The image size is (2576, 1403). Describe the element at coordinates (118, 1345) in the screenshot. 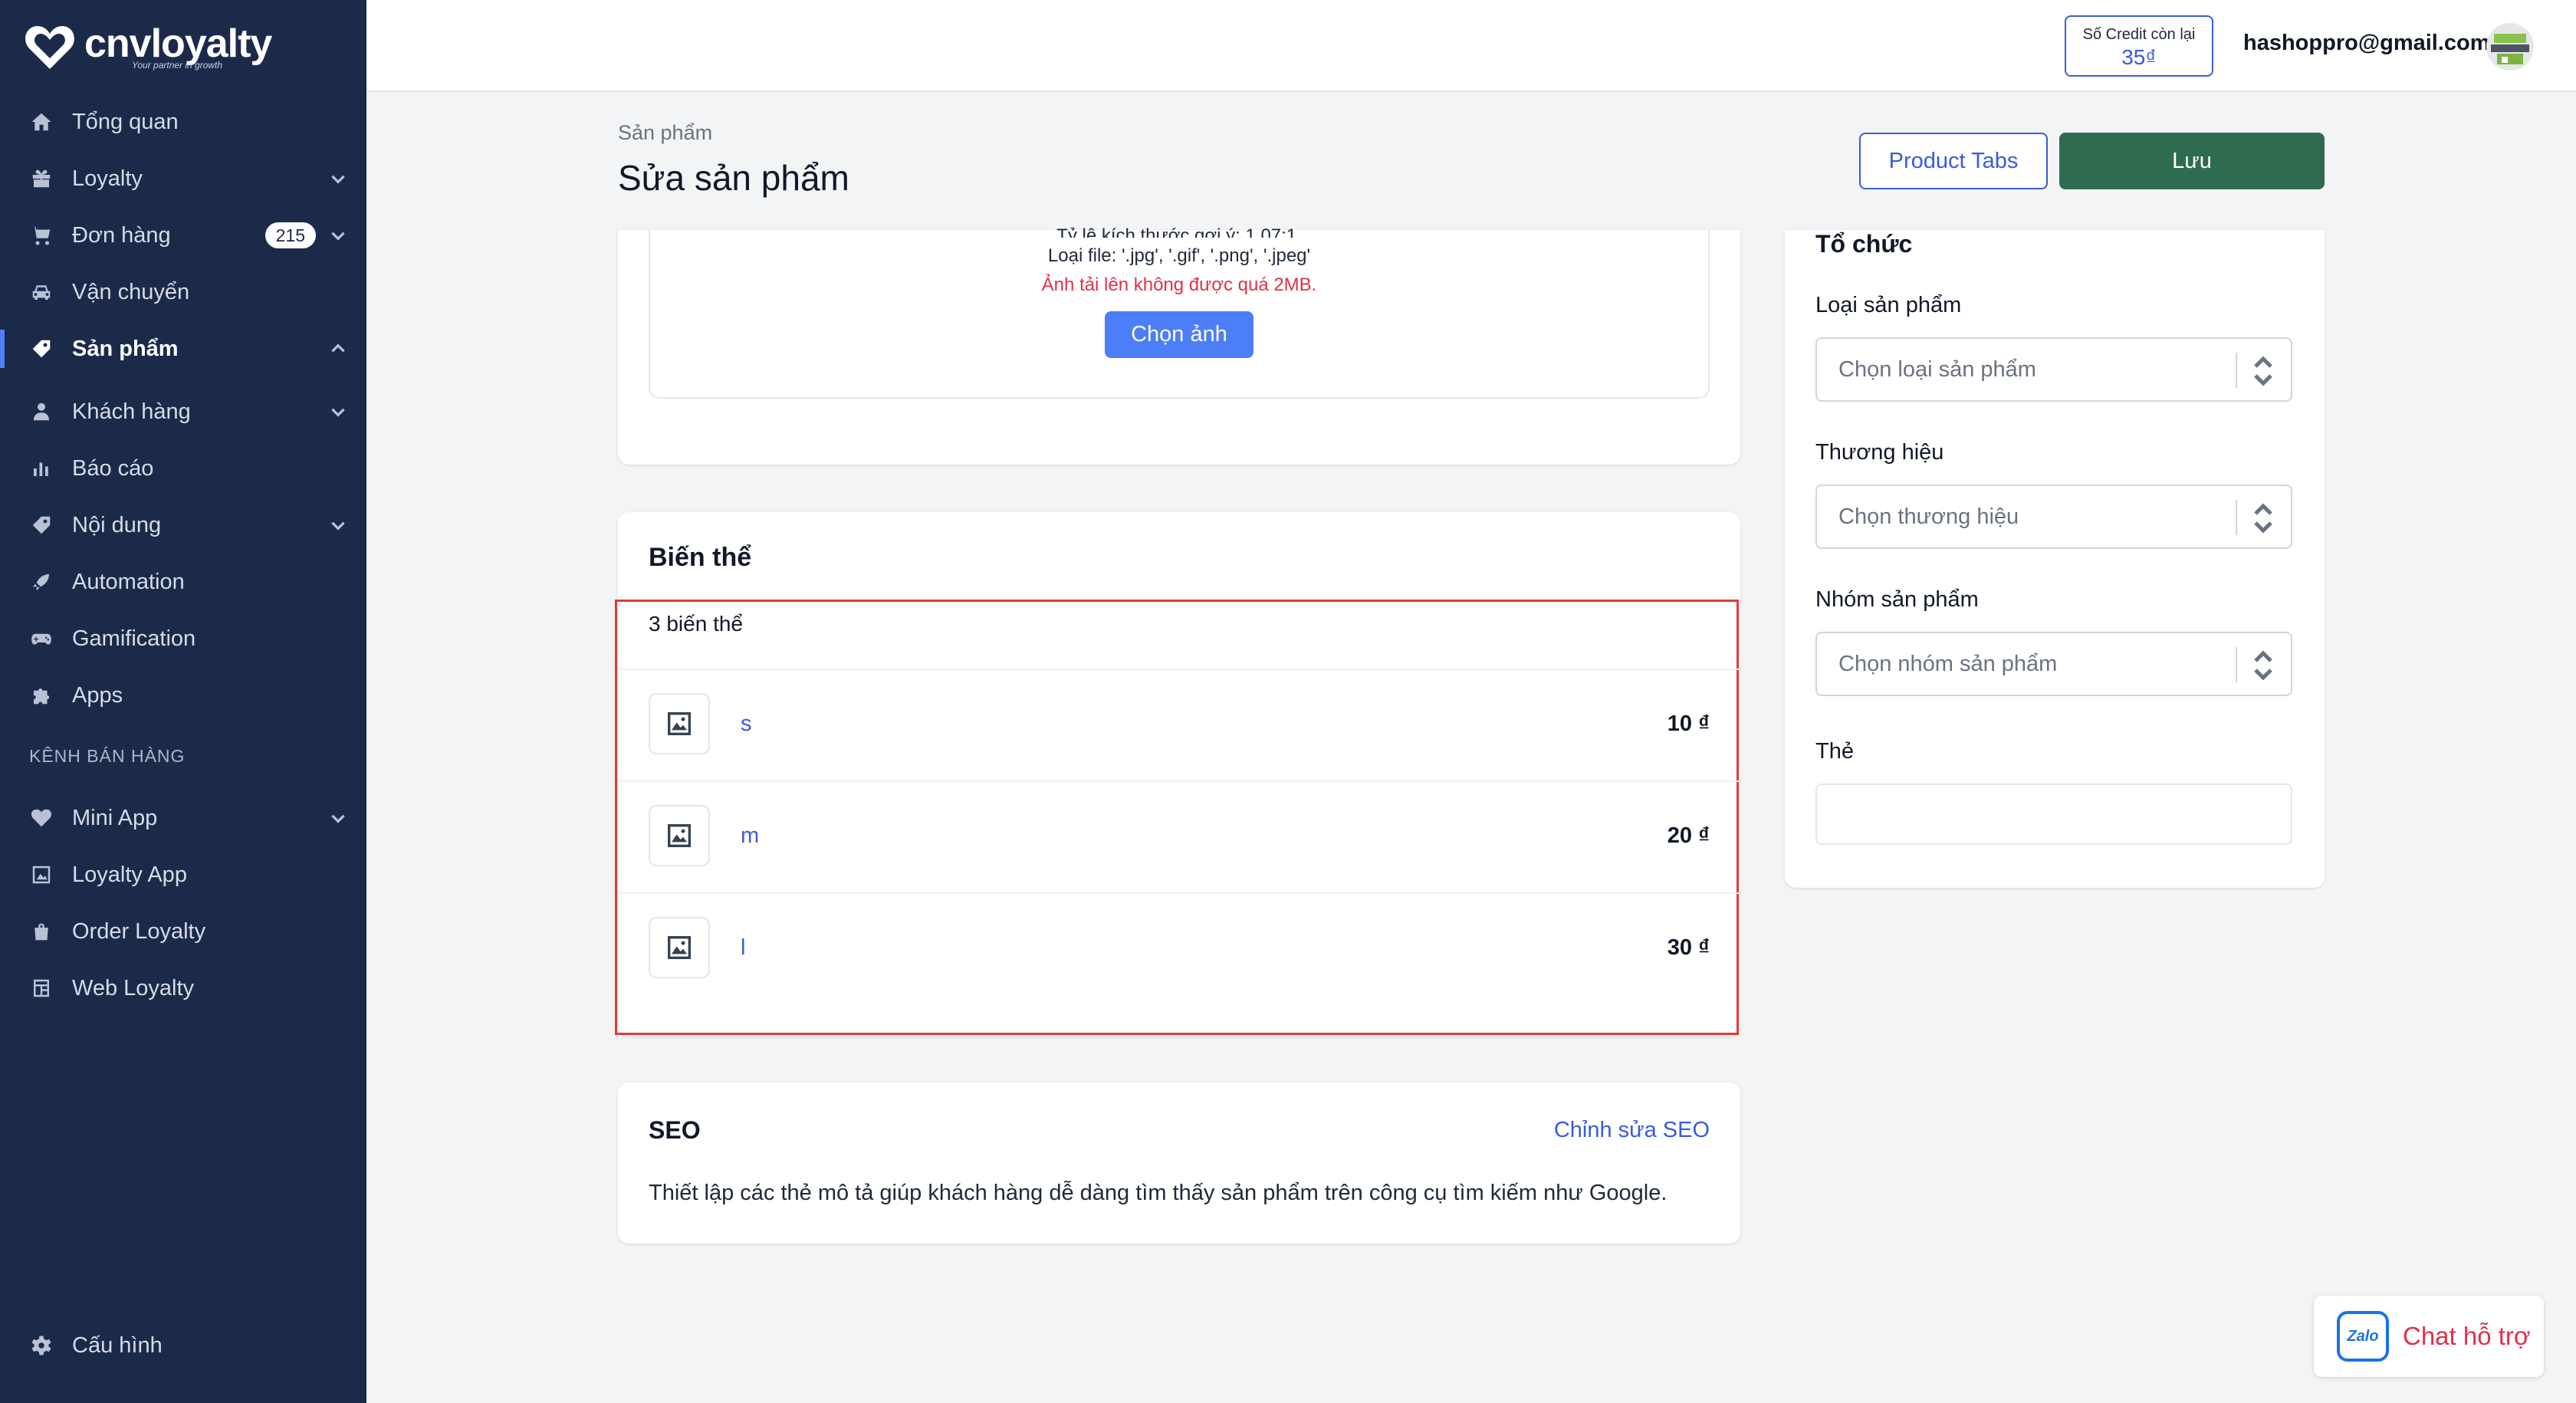

I see `sidebar-item-label: Cấu hình` at that location.